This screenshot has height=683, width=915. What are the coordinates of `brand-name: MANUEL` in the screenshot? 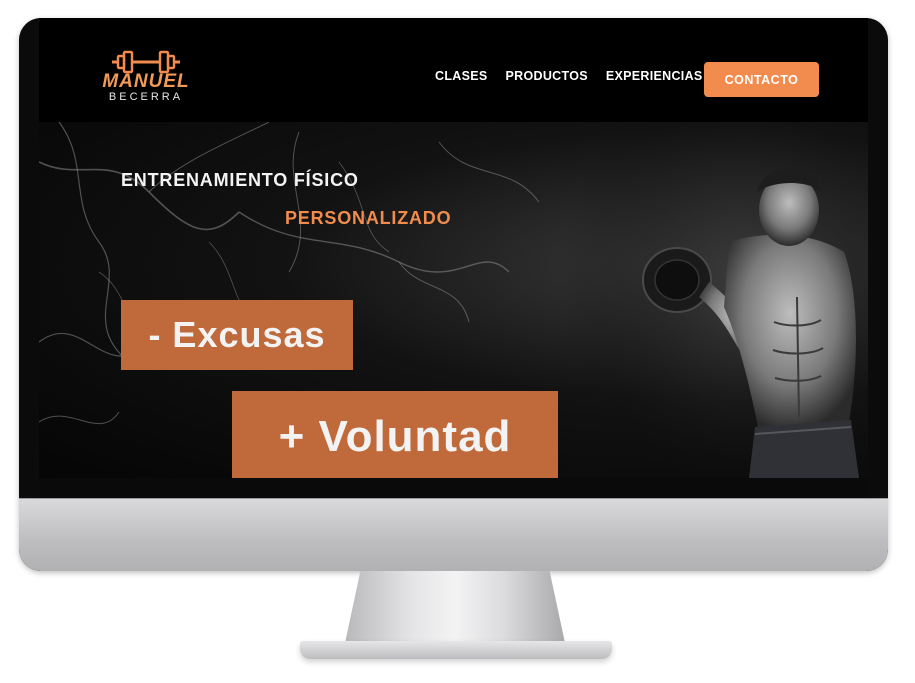 It's located at (146, 81).